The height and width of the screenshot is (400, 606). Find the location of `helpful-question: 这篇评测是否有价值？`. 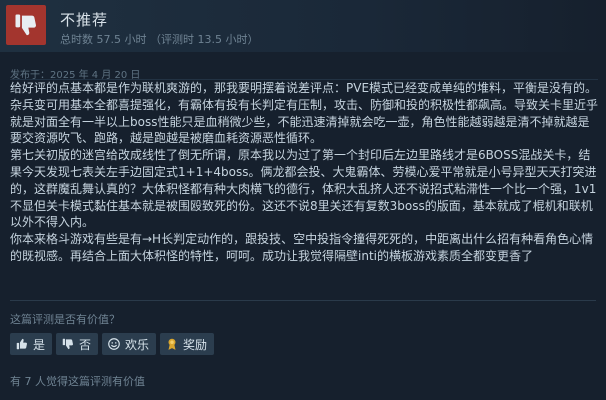

helpful-question: 这篇评测是否有价值？ is located at coordinates (65, 319).